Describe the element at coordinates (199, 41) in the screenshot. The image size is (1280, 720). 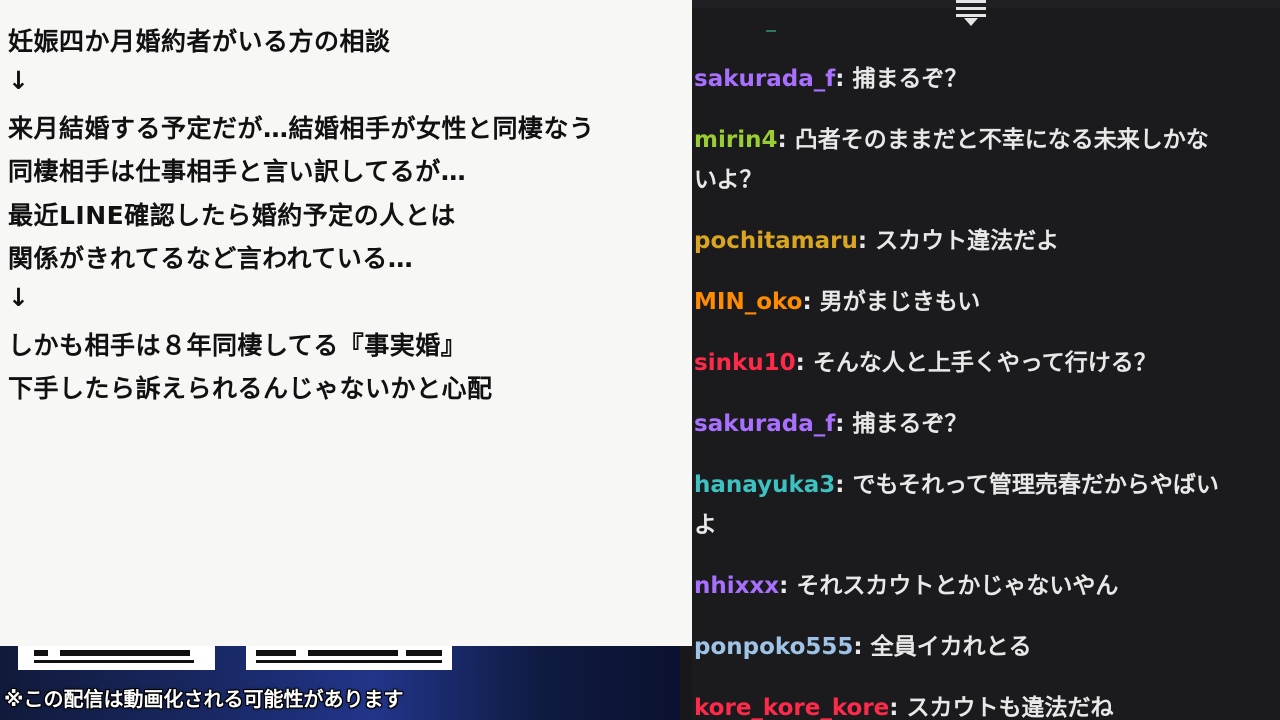
I see `panel-line: 妊娠四か月婚約者がいる方の相談` at that location.